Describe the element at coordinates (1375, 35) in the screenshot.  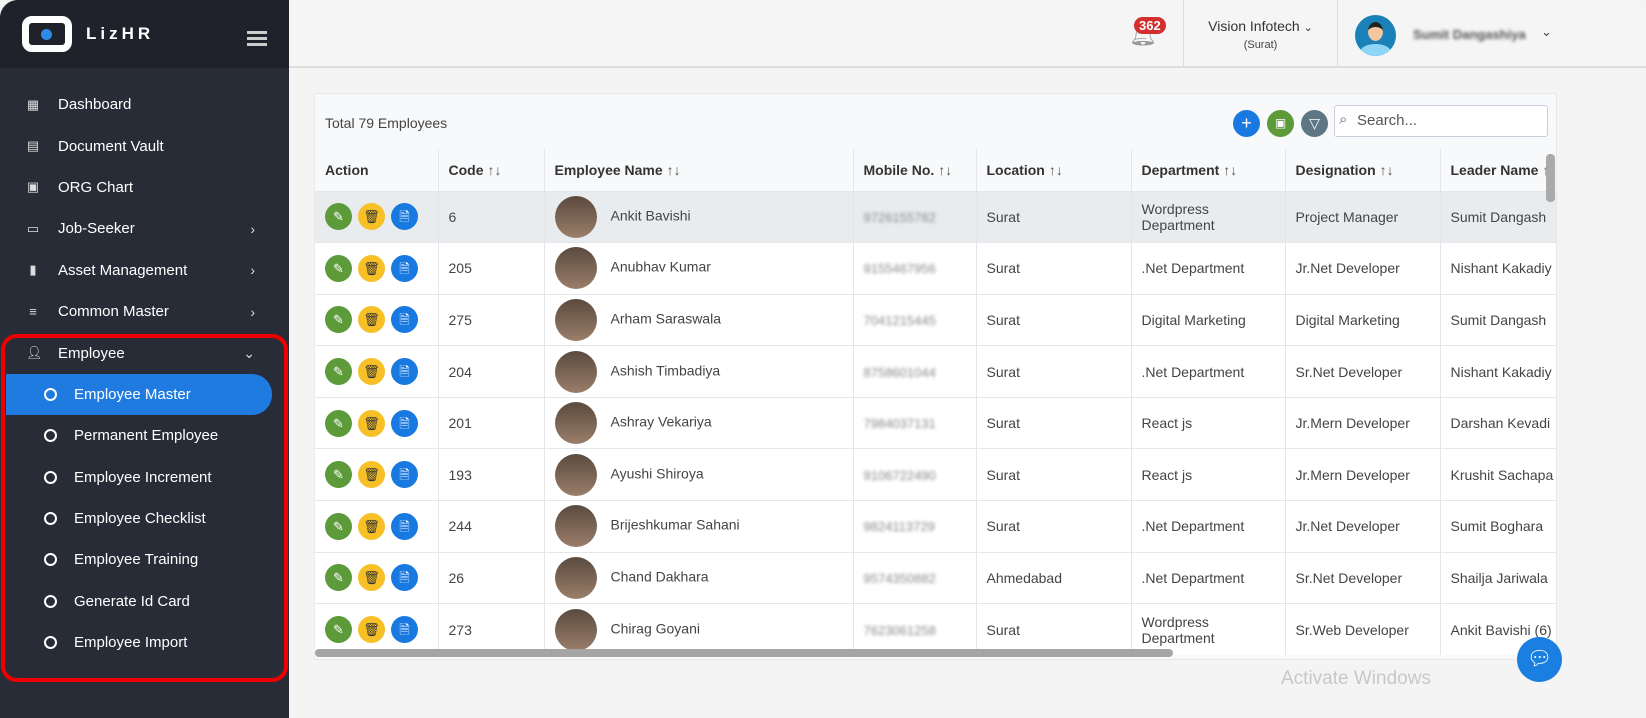
I see `user-avatar` at that location.